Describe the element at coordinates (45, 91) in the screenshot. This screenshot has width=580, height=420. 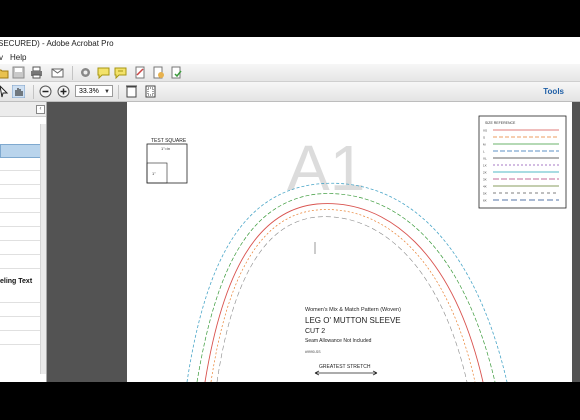
I see `zoom-out-icon` at that location.